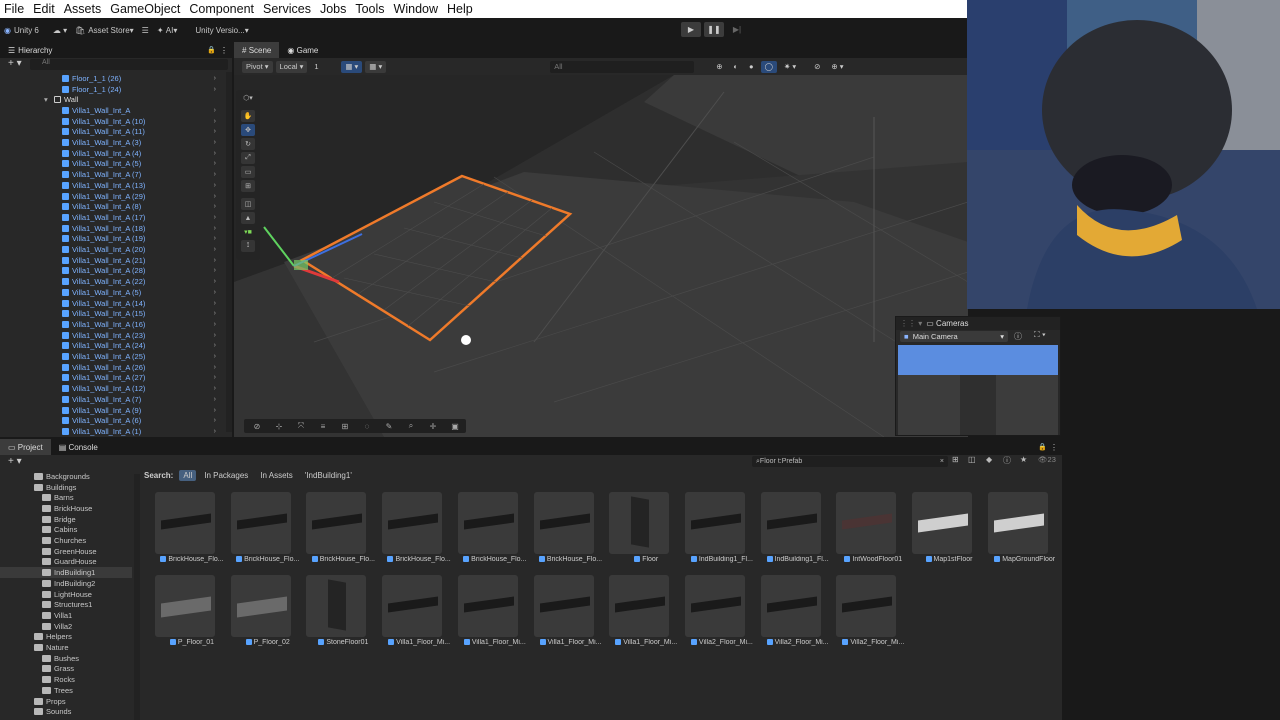 The height and width of the screenshot is (720, 1280). I want to click on folder-item: Bushes, so click(66, 658).